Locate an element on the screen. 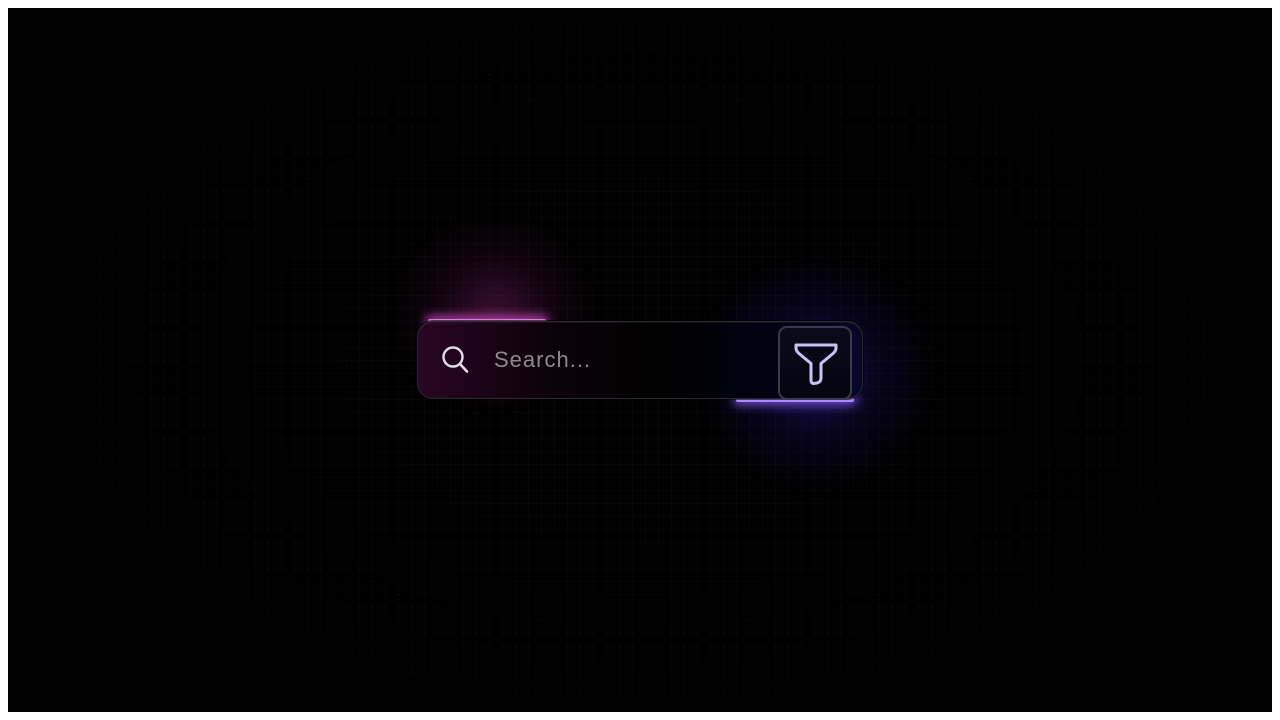 Image resolution: width=1280 pixels, height=720 pixels. search-input is located at coordinates (629, 360).